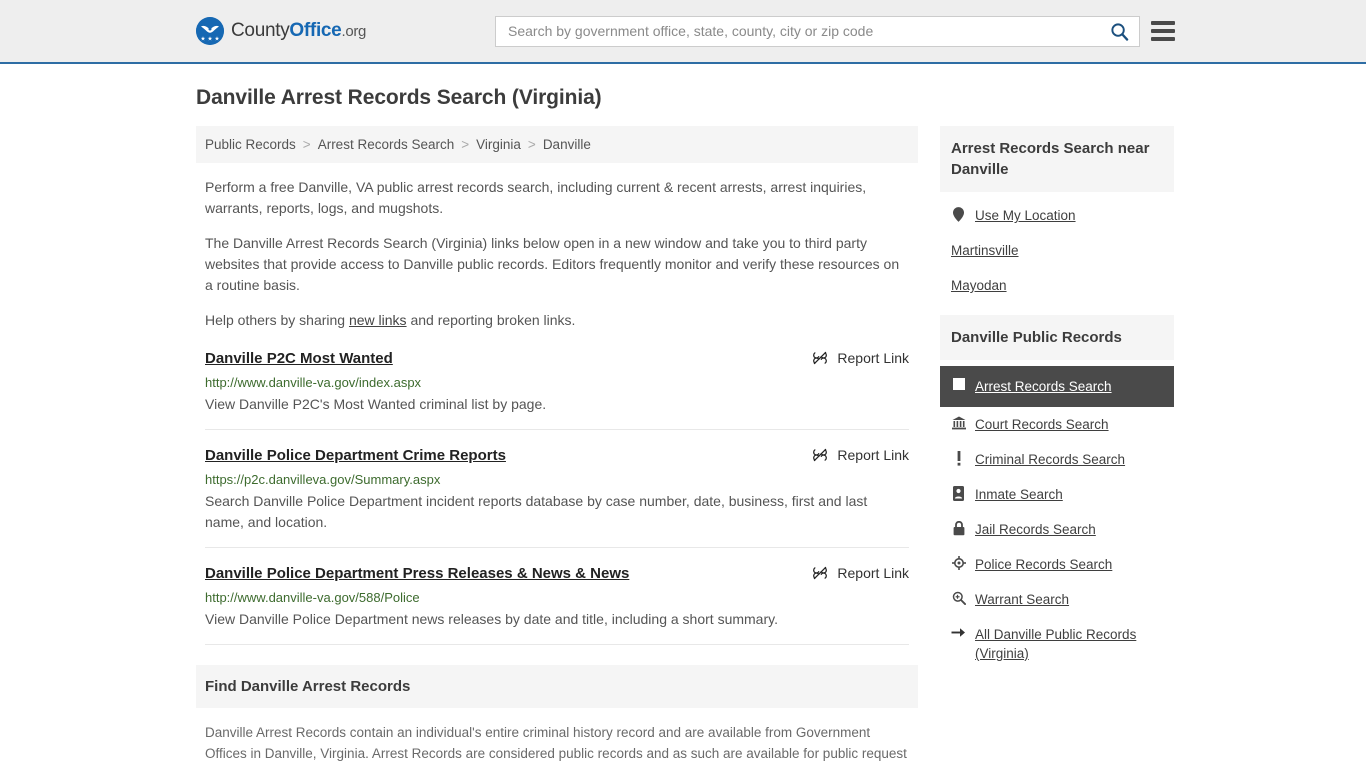 The height and width of the screenshot is (768, 1366). What do you see at coordinates (315, 30) in the screenshot?
I see `logo-text-office: Office` at bounding box center [315, 30].